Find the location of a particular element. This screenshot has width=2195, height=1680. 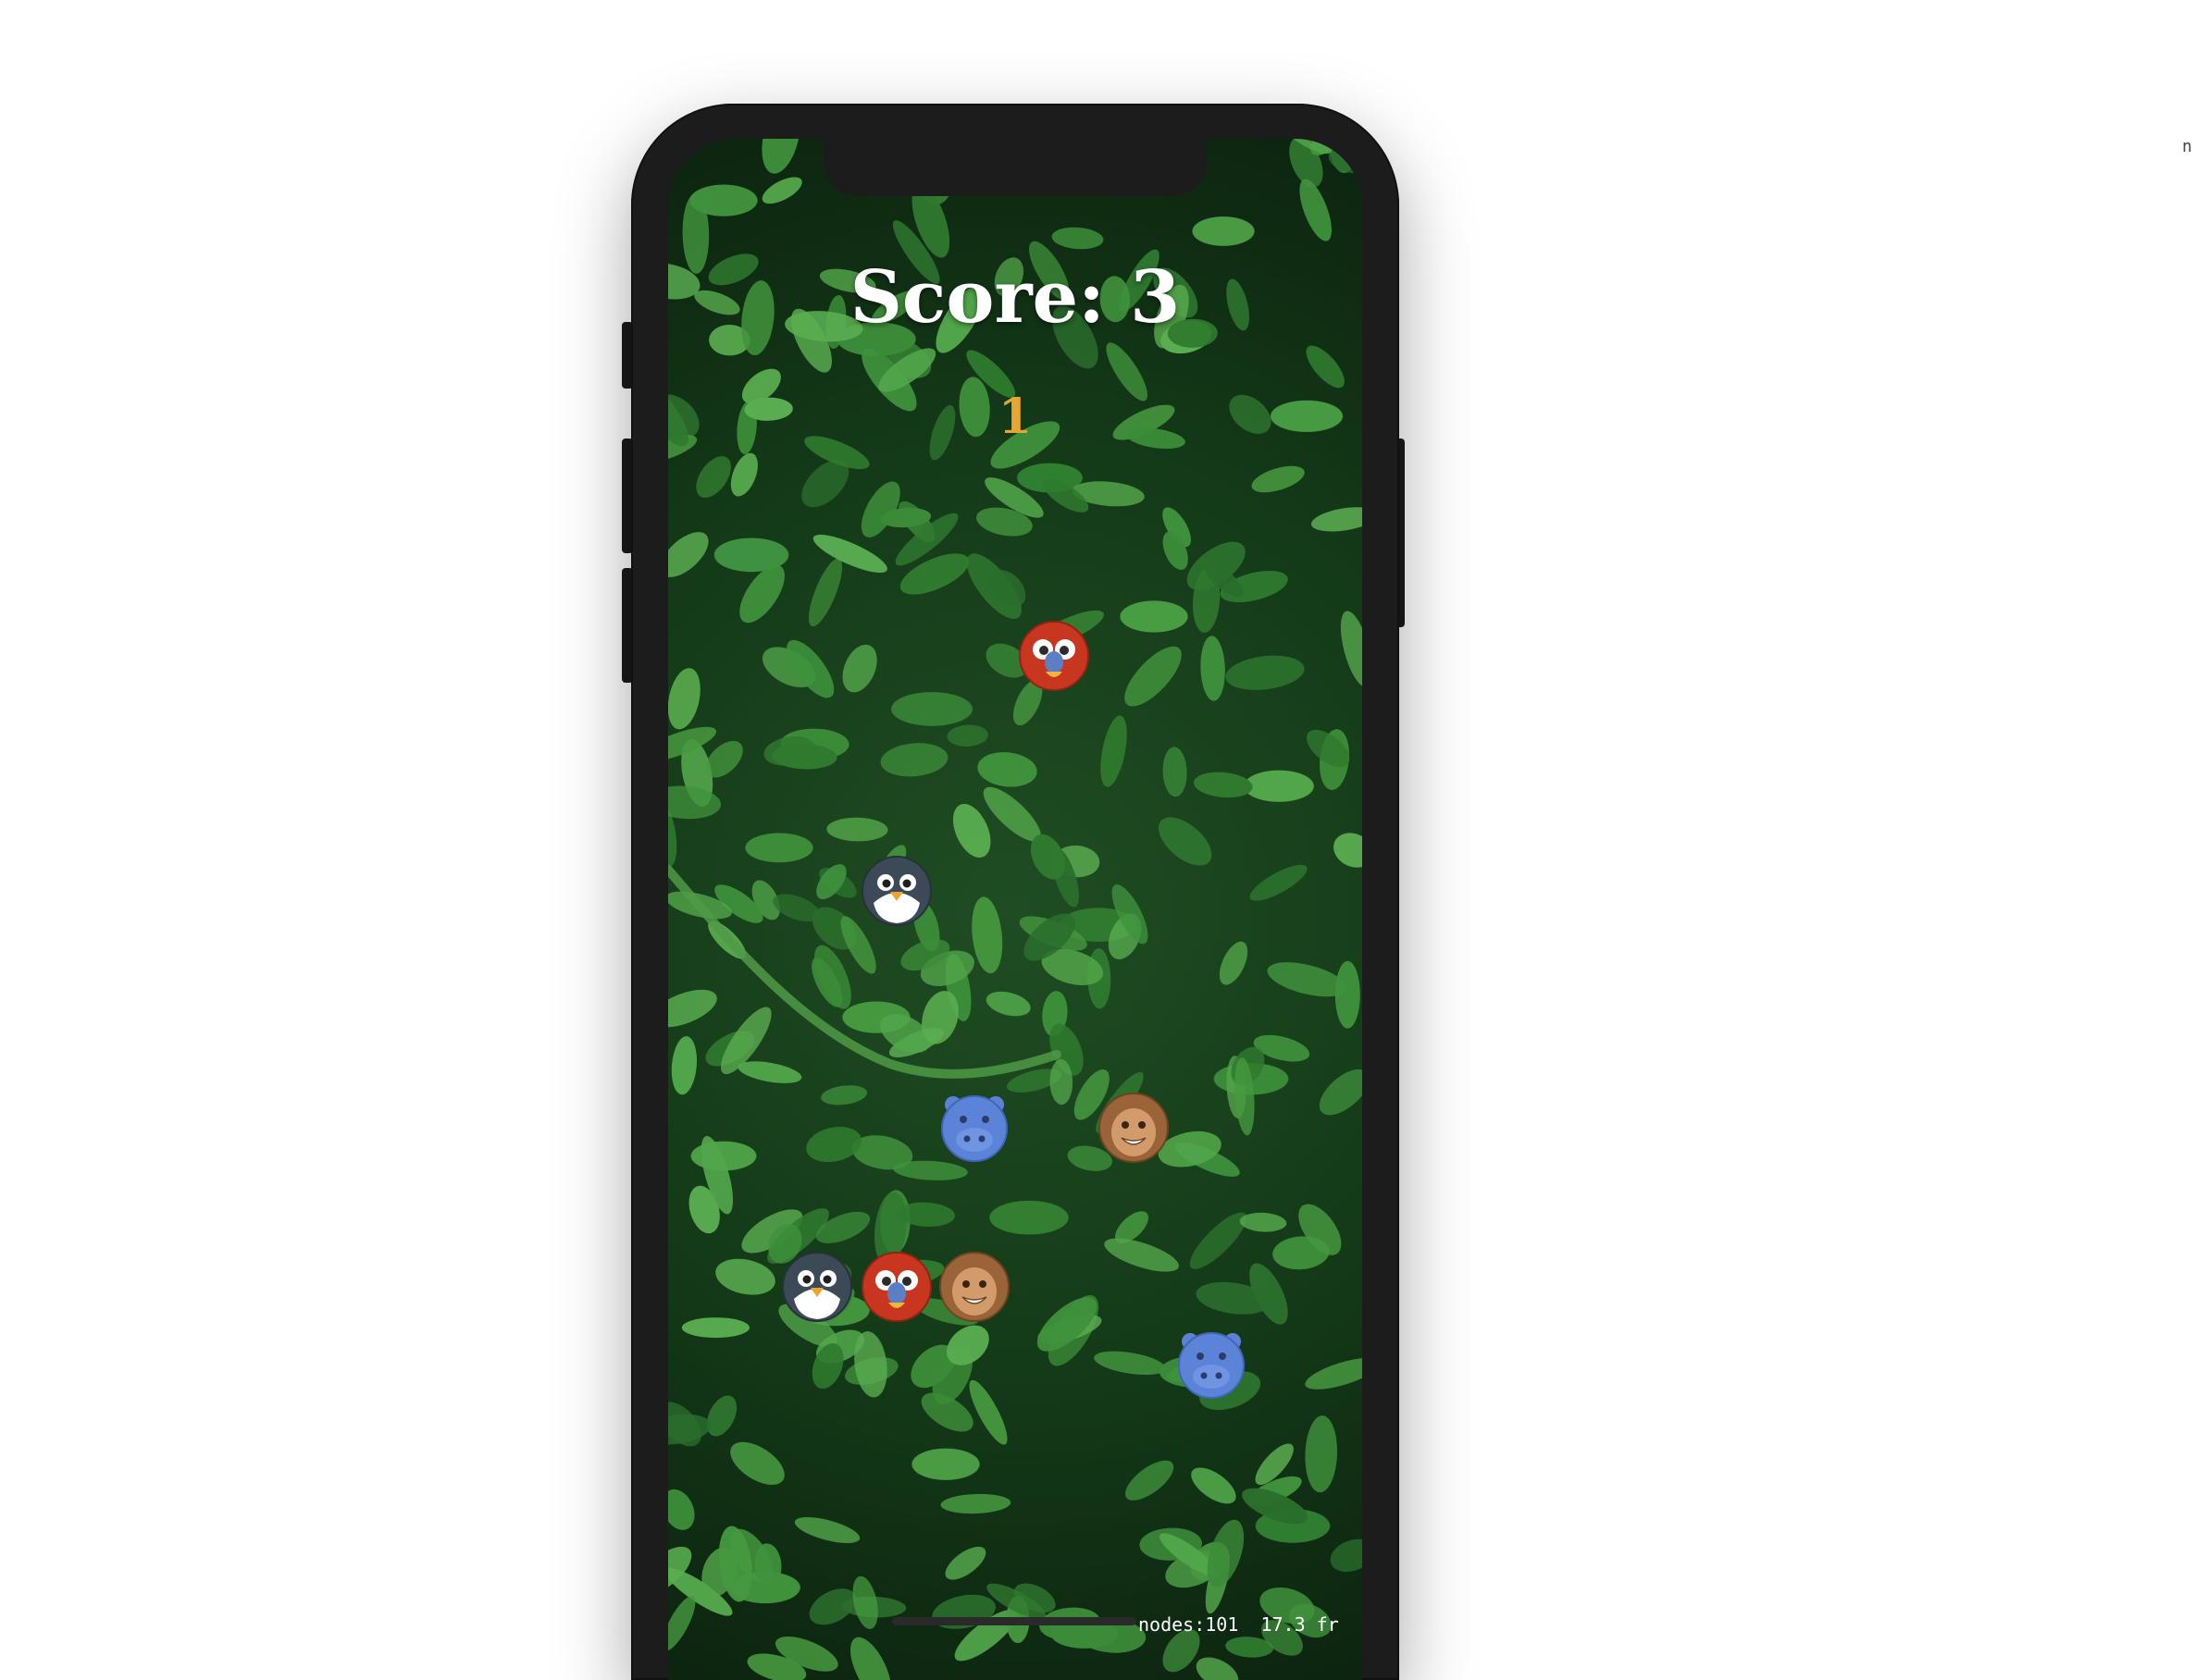

debug-stats: nodes:101 17.3 fr is located at coordinates (1244, 1624).